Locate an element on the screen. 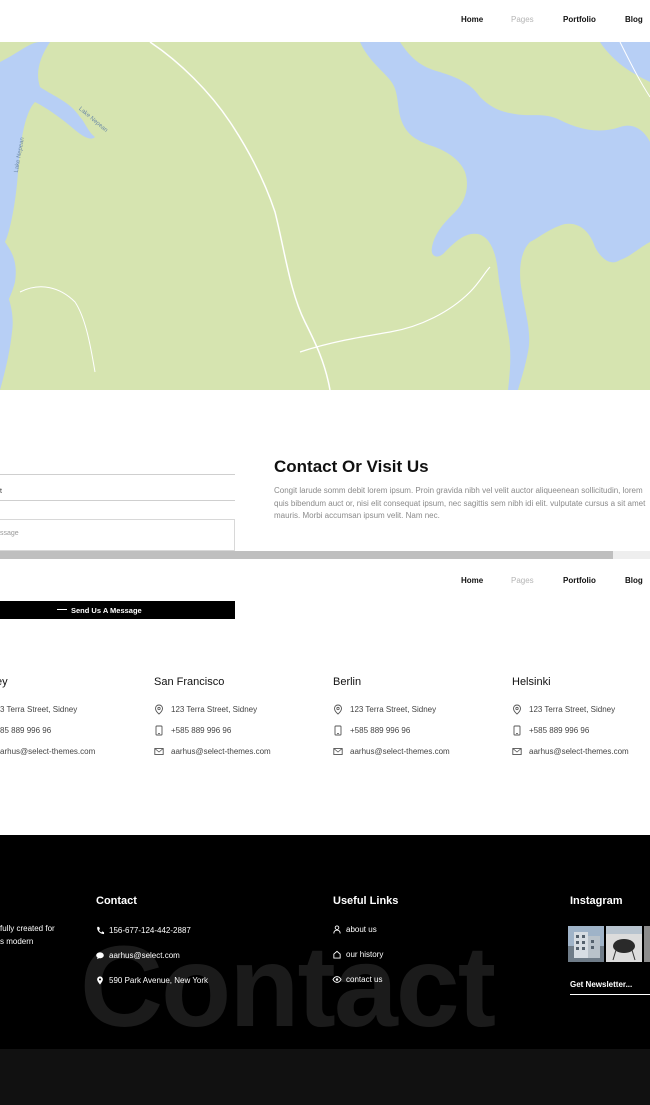  footer-email: aarhus@select.com is located at coordinates (144, 955).